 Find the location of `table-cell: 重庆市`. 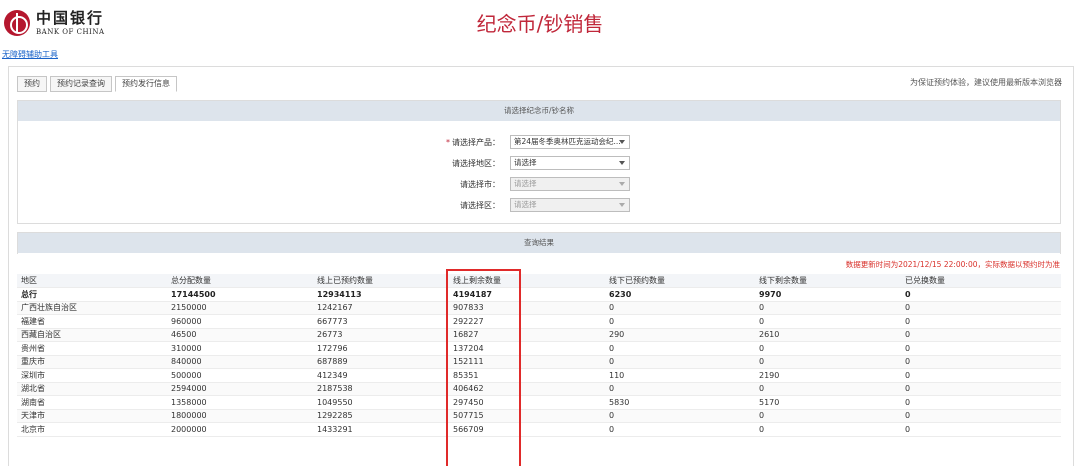

table-cell: 重庆市 is located at coordinates (92, 362).